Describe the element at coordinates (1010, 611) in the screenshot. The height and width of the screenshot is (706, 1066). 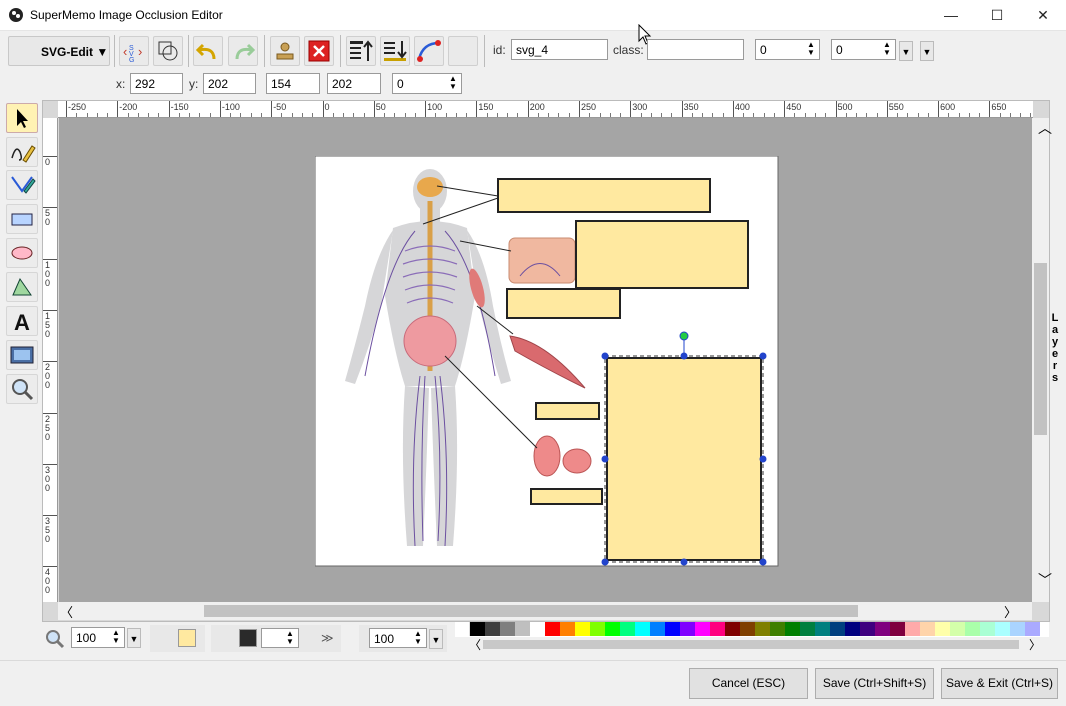
I see `scroll-right-icon: 〉` at that location.